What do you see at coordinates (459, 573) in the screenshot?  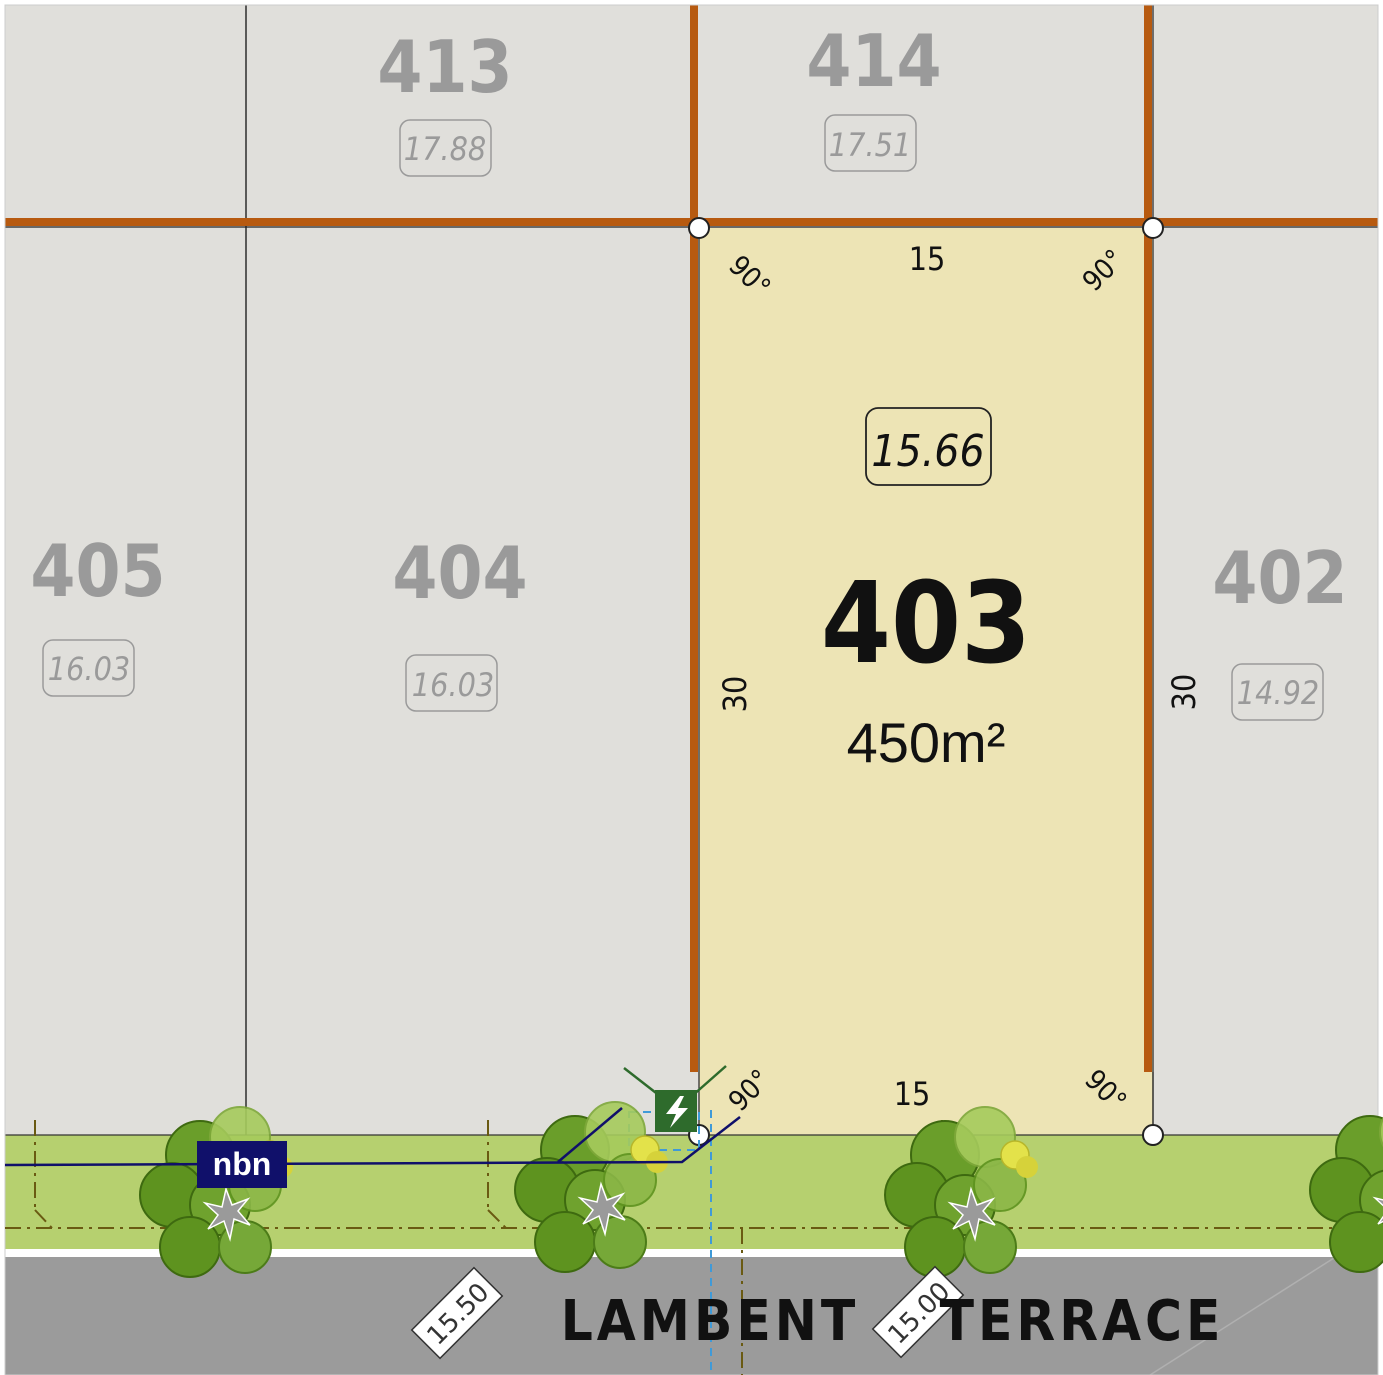 I see `lot-404-number: 404` at bounding box center [459, 573].